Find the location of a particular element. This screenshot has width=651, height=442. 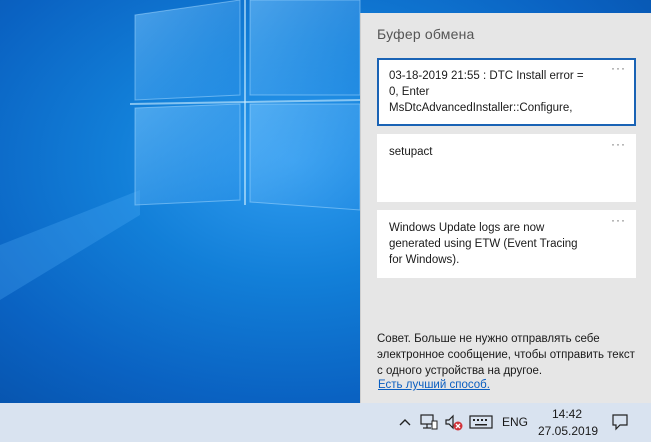

keyboard-icon is located at coordinates (481, 422).